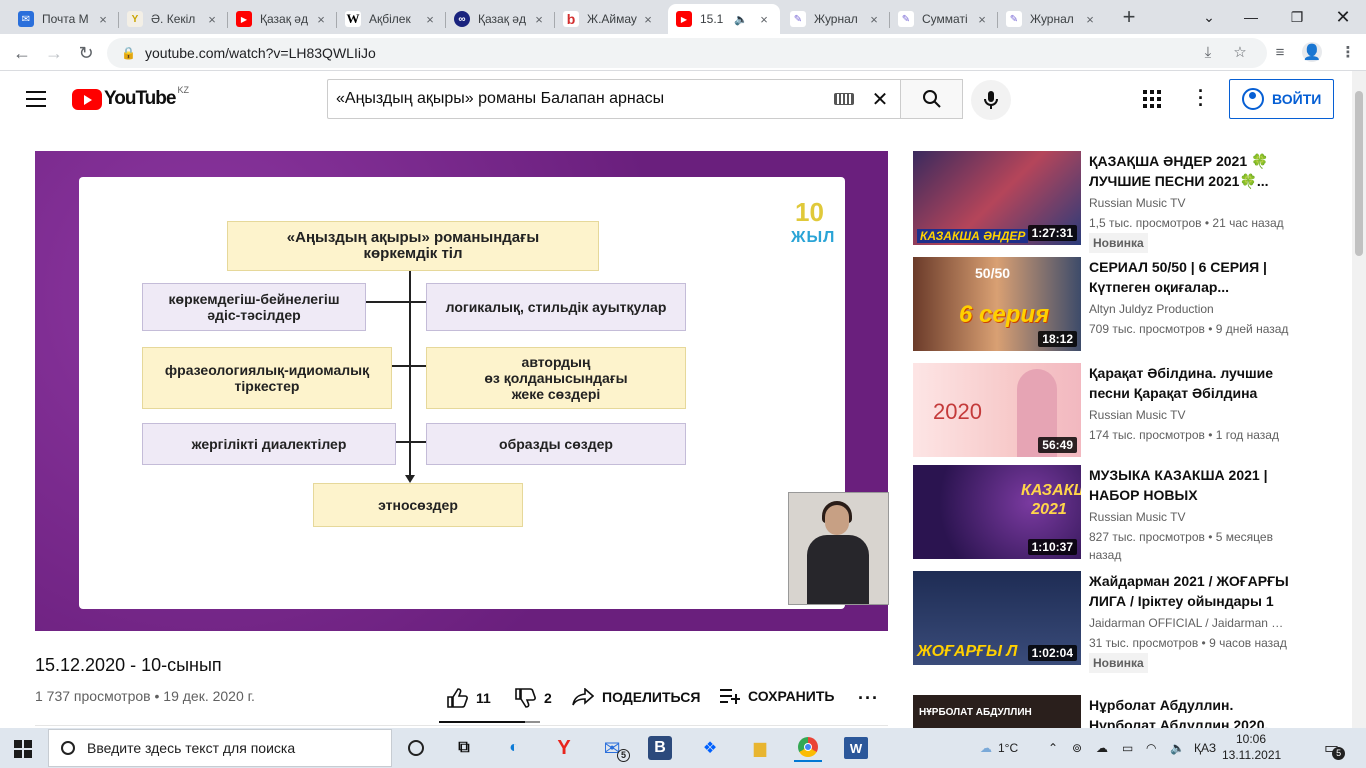 This screenshot has height=768, width=1366. I want to click on search-input: «Аңыздың ақыры» романы Балапан арнасы ✕, so click(613, 99).